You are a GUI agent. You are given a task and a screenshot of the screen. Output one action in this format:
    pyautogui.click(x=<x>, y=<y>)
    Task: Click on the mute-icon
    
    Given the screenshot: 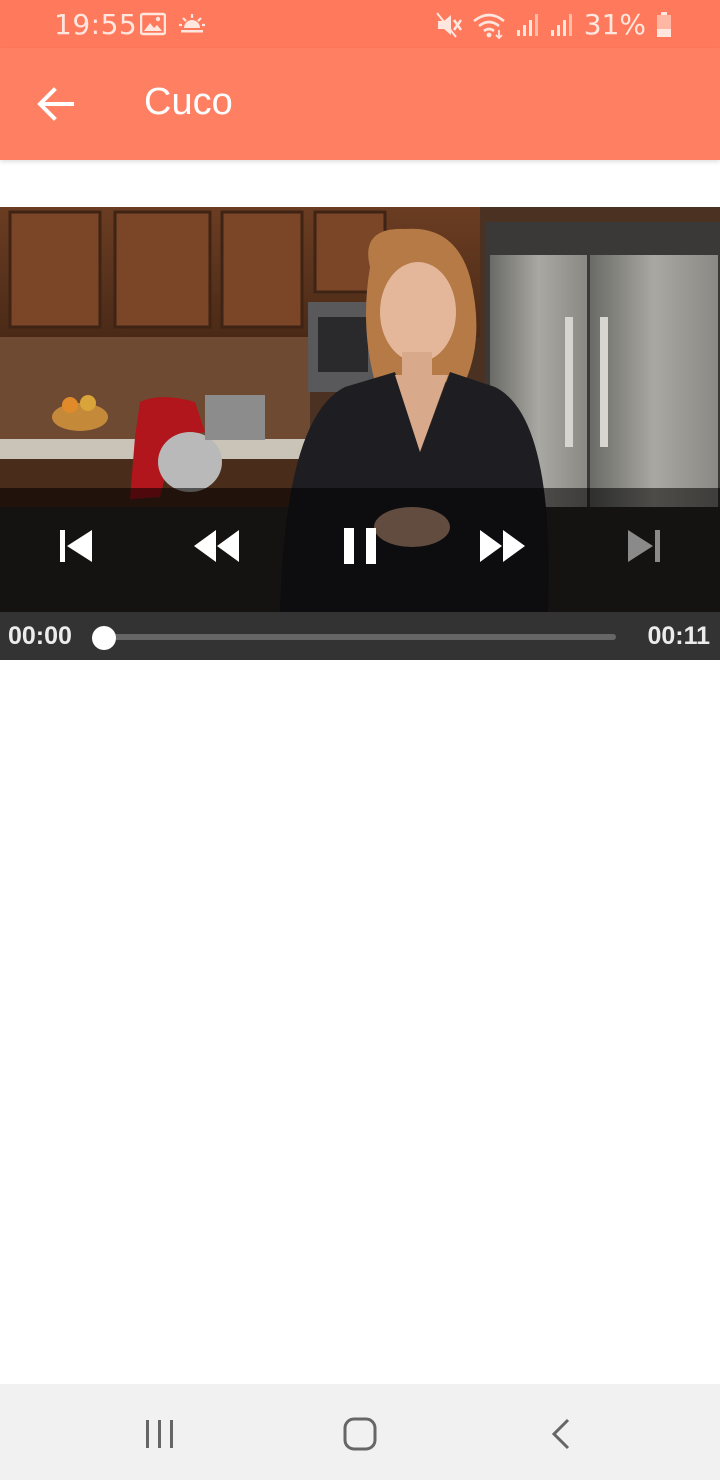 What is the action you would take?
    pyautogui.click(x=448, y=25)
    